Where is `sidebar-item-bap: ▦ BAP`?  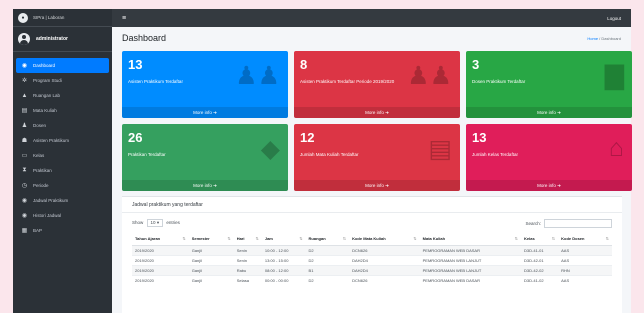
sidebar-item-bap: ▦ BAP is located at coordinates (62, 230).